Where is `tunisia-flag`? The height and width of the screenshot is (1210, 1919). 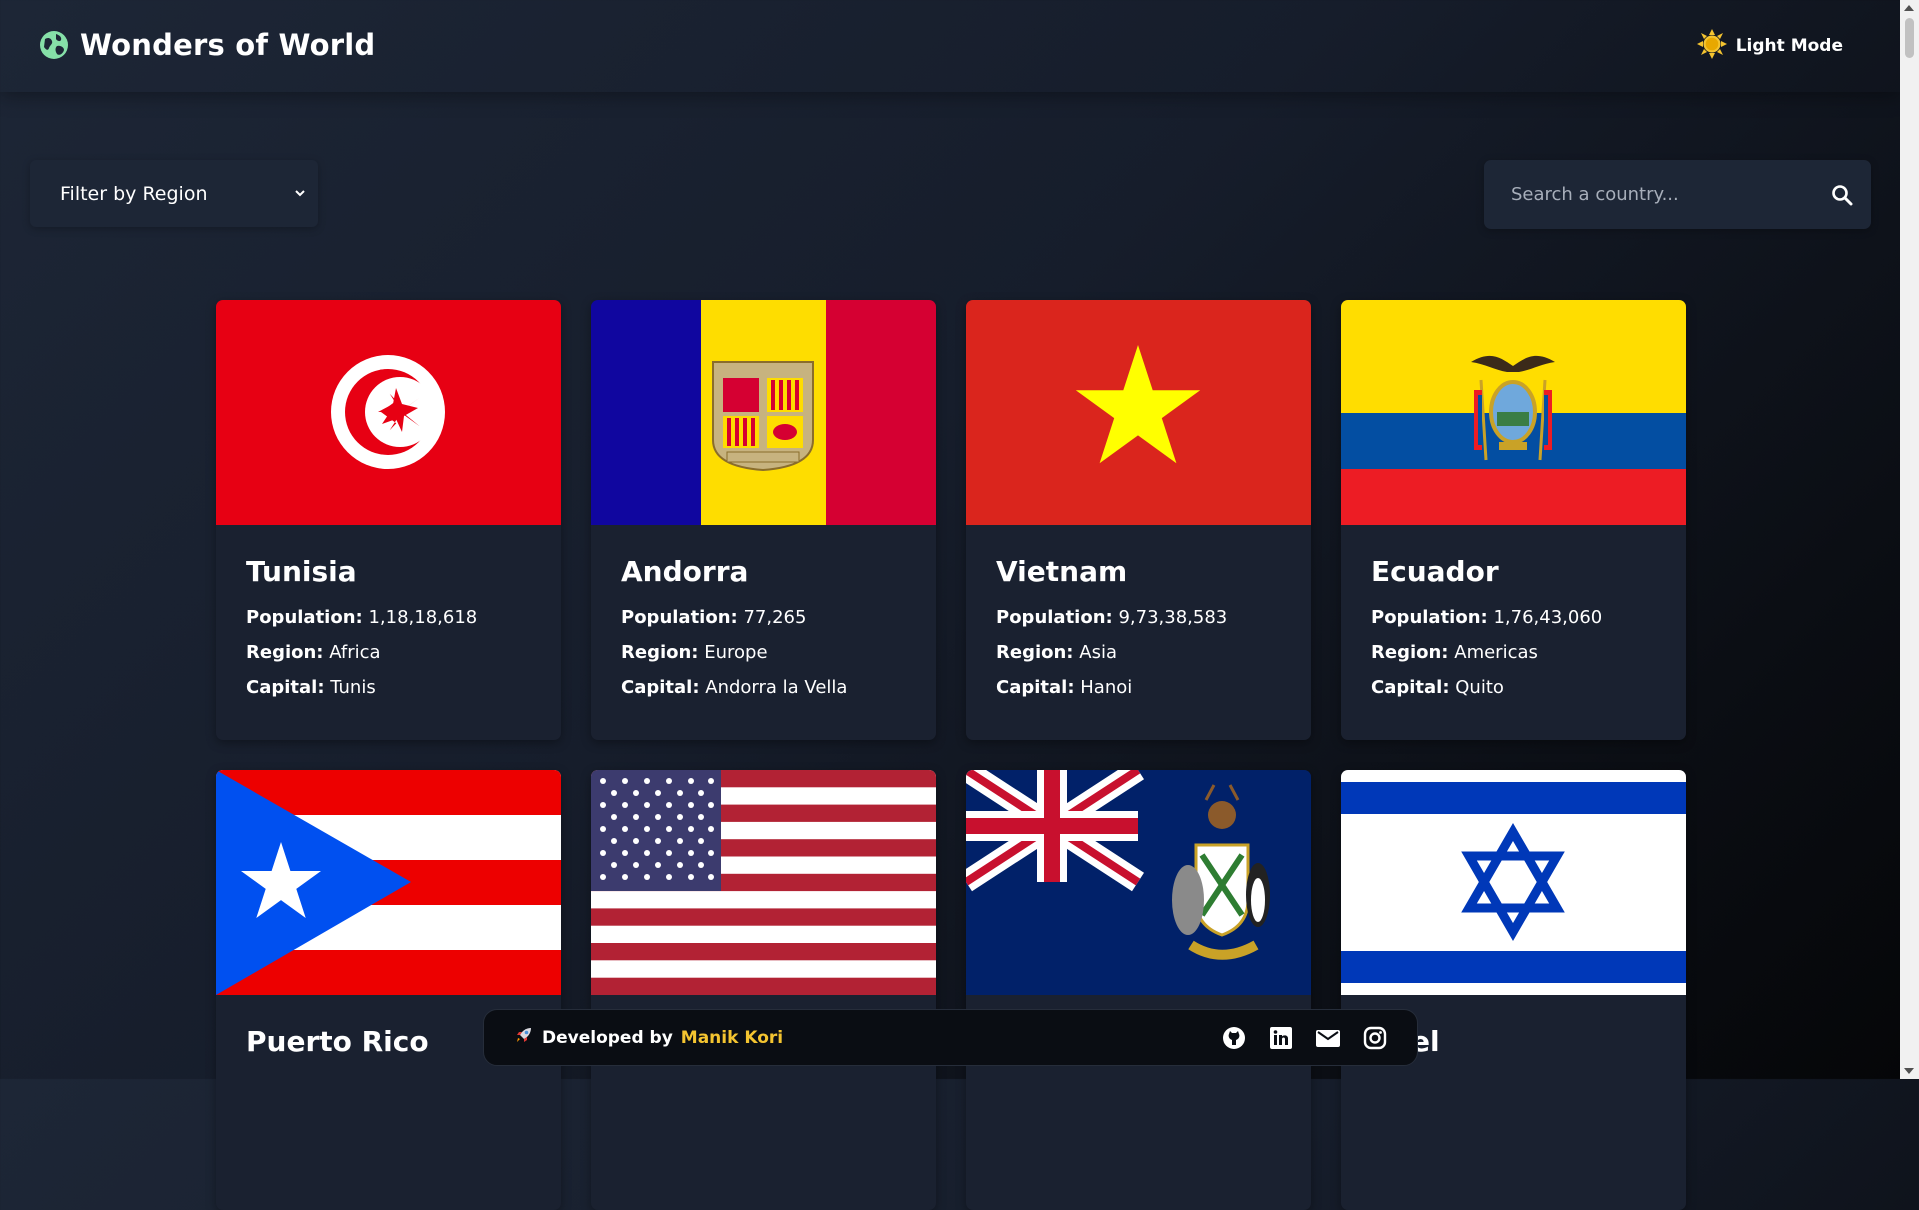 tunisia-flag is located at coordinates (388, 412).